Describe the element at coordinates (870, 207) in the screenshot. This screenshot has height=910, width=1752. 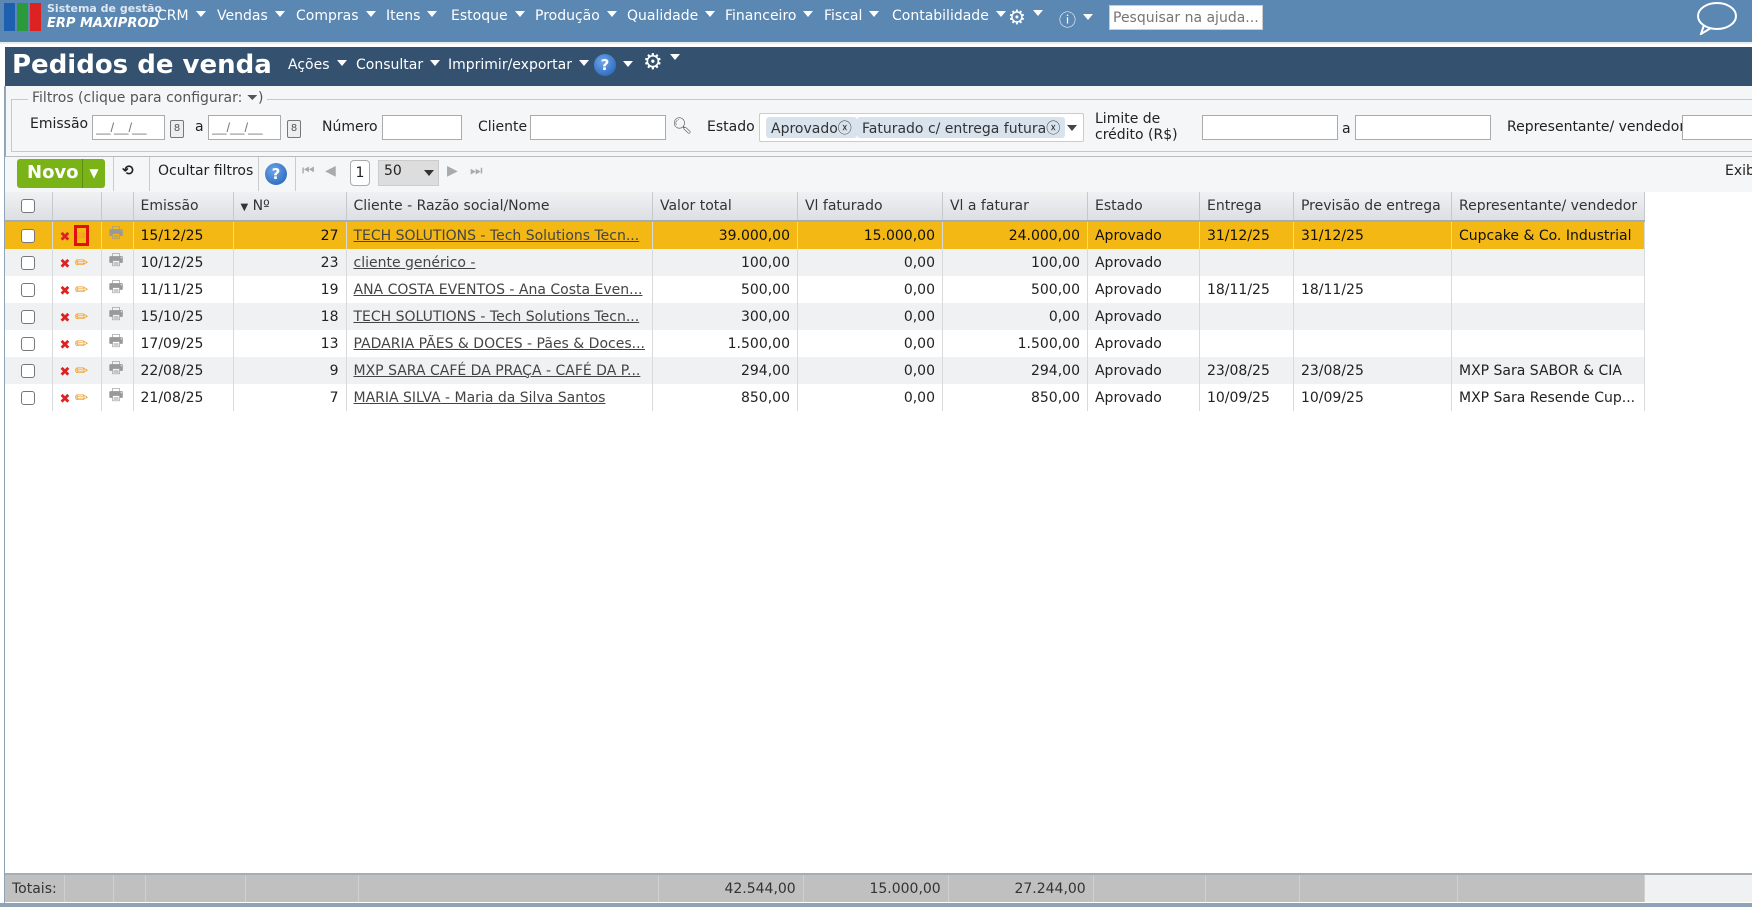
I see `header-vl-faturado: Vl faturado` at that location.